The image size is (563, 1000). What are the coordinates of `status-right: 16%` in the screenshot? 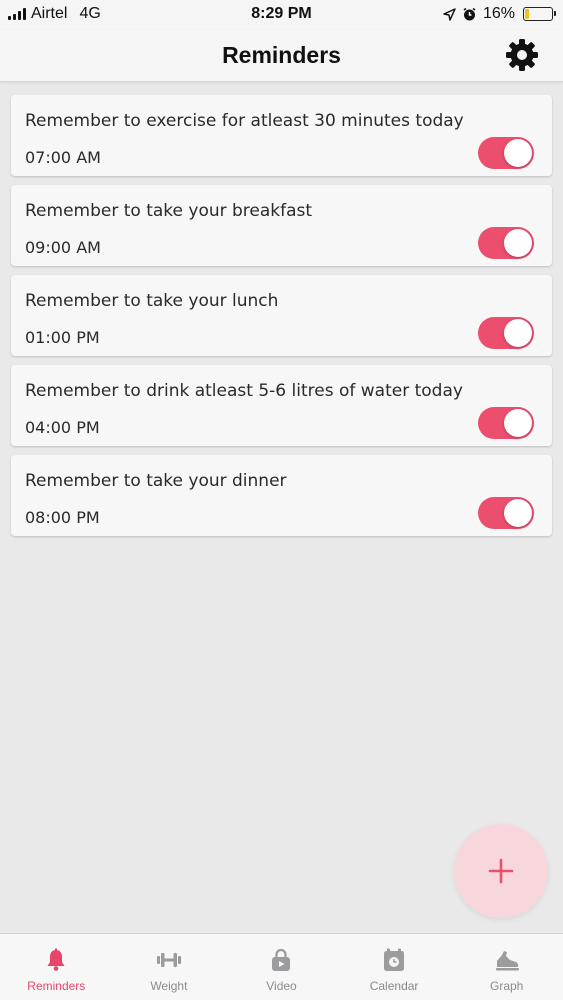 It's located at (499, 14).